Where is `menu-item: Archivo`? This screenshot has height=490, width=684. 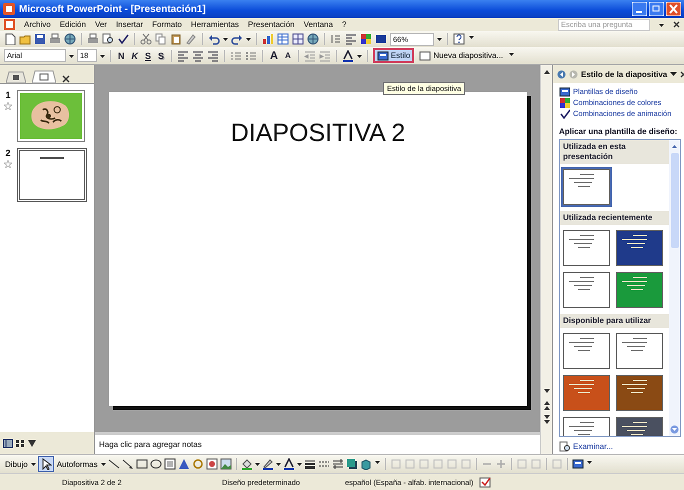
menu-item: Archivo is located at coordinates (37, 24).